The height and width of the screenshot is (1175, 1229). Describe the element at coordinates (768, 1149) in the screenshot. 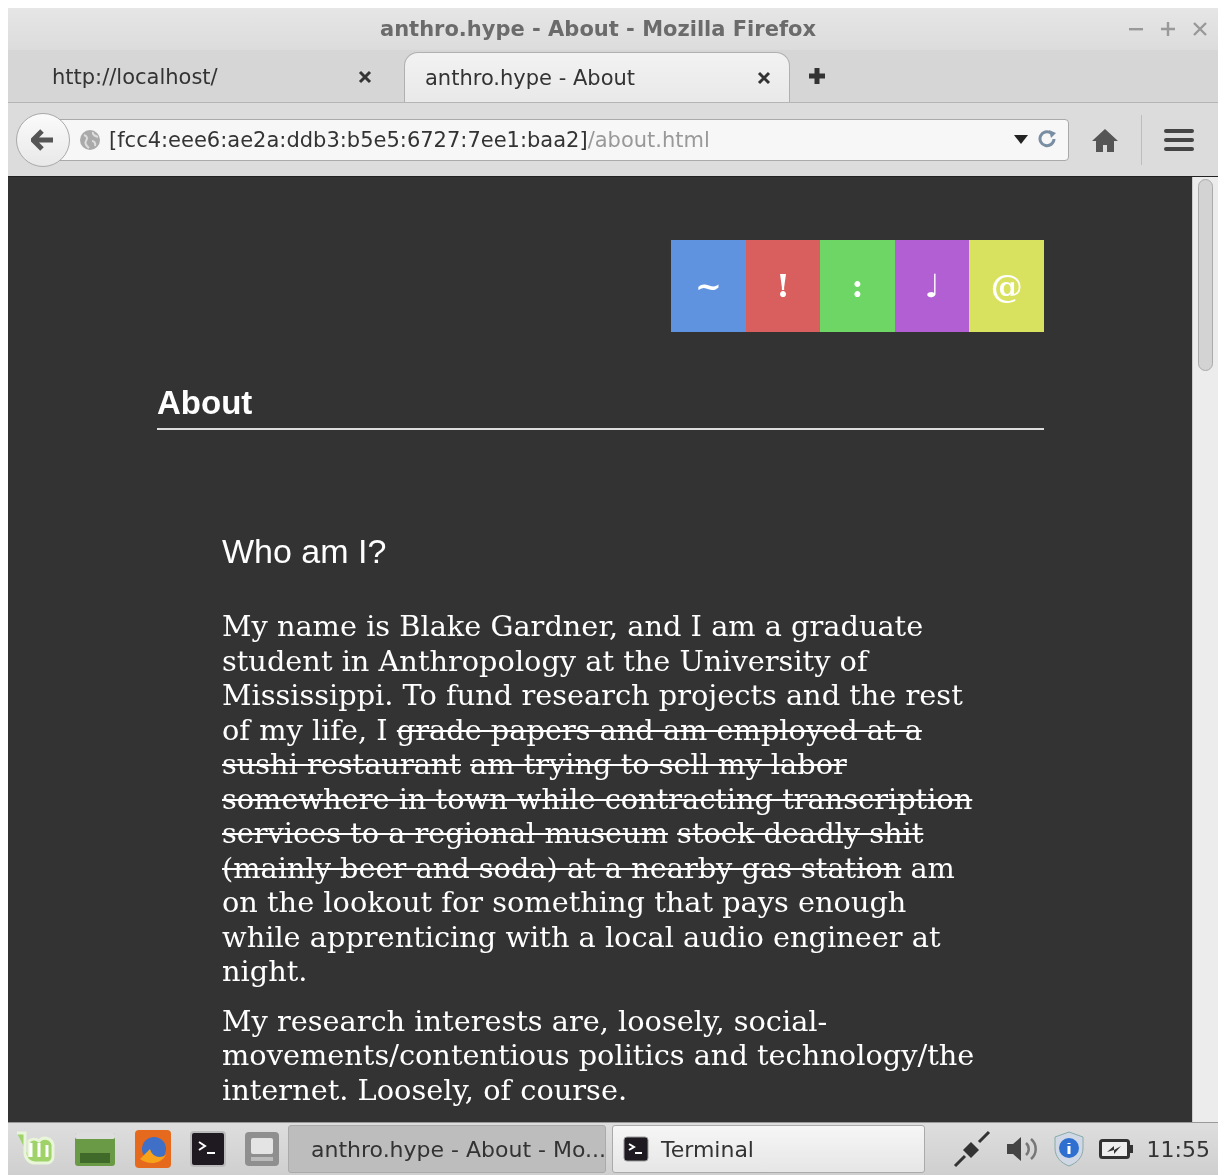

I see `taskbar-window-button: Terminal` at that location.